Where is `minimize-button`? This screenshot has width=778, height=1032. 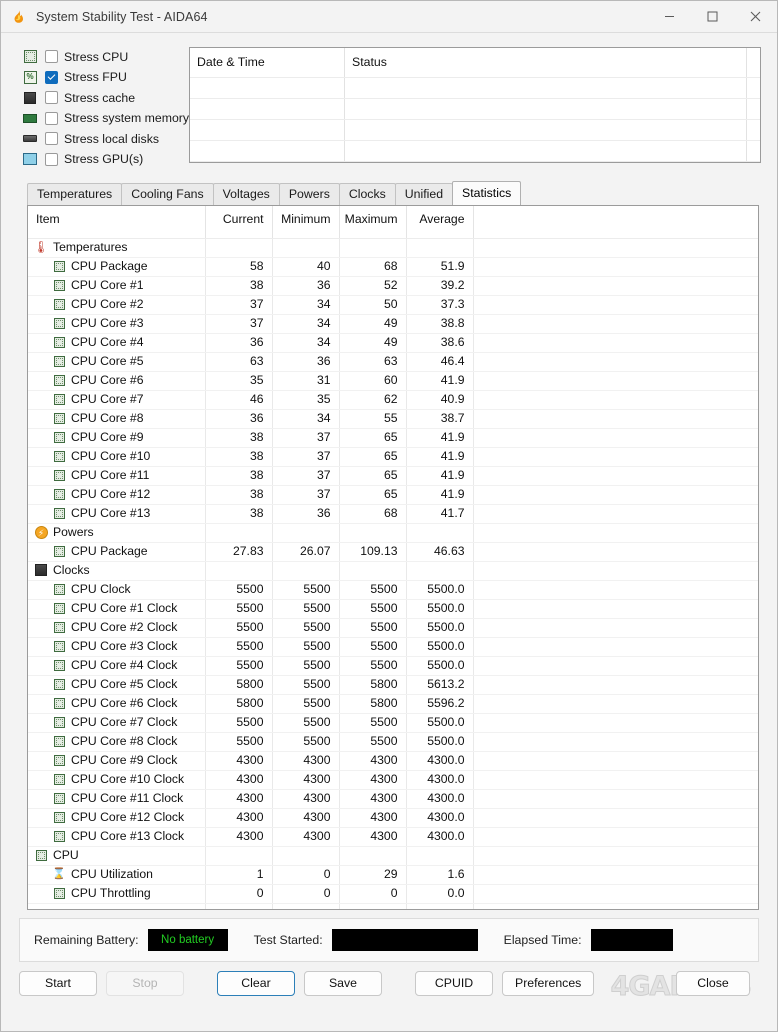
minimize-button is located at coordinates (669, 16).